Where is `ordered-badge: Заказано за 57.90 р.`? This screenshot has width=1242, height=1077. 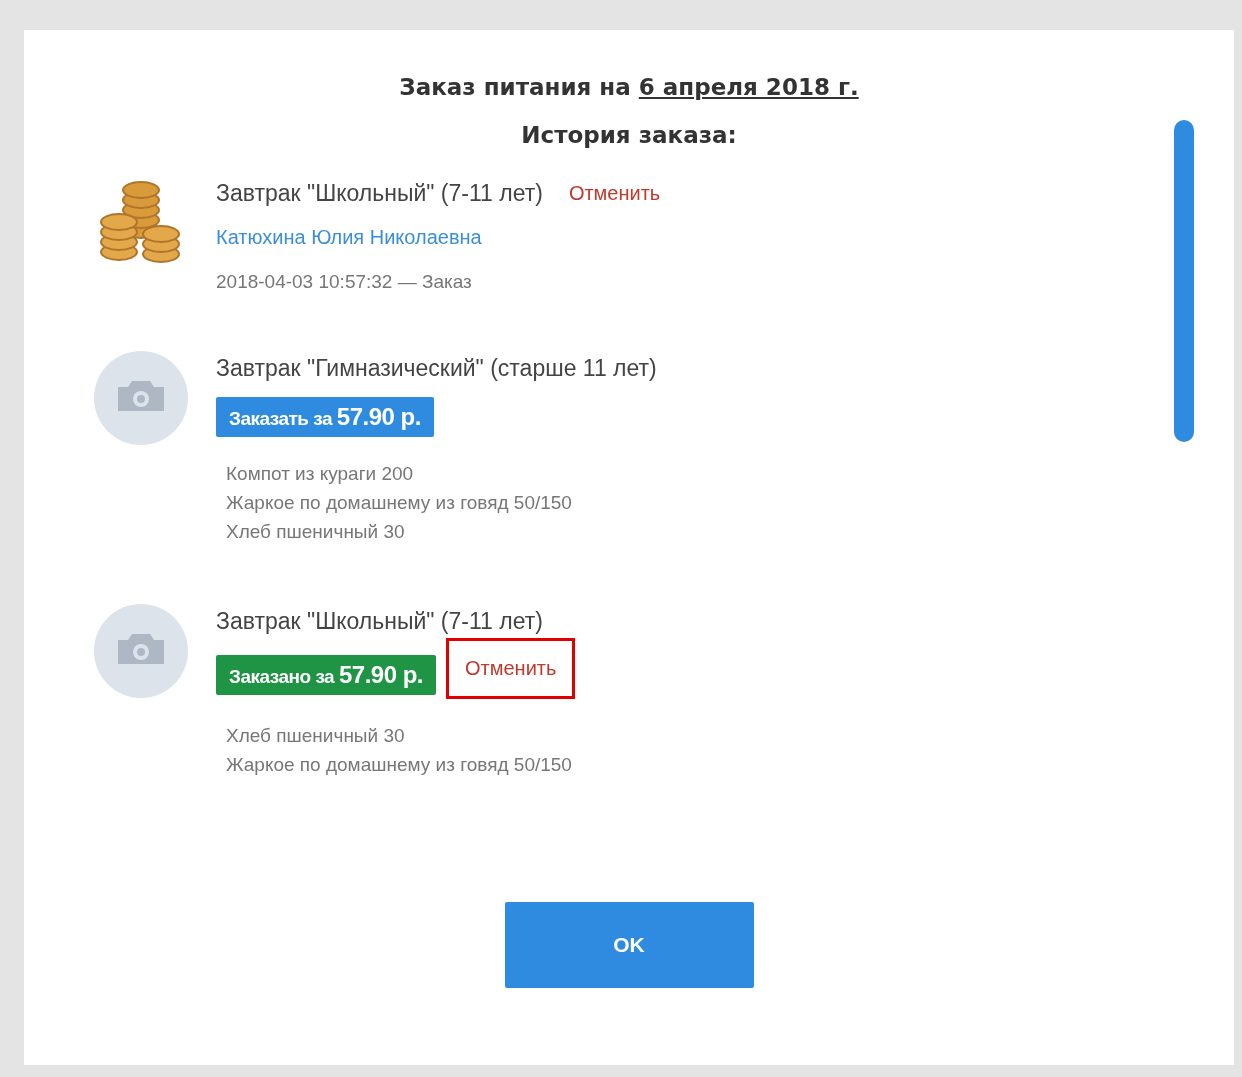 ordered-badge: Заказано за 57.90 р. is located at coordinates (326, 674).